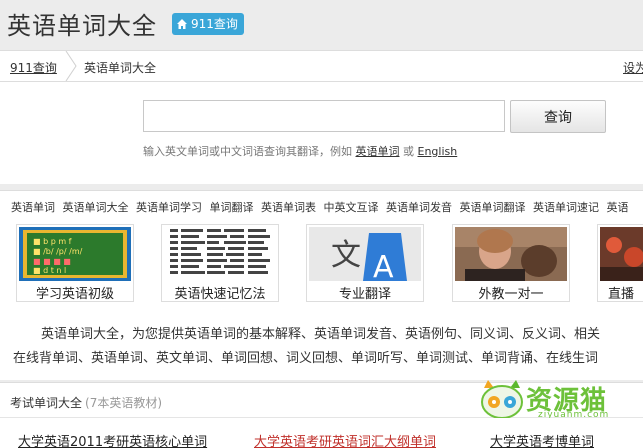  What do you see at coordinates (120, 68) in the screenshot?
I see `breadcrumb-current: 英语单词大全` at bounding box center [120, 68].